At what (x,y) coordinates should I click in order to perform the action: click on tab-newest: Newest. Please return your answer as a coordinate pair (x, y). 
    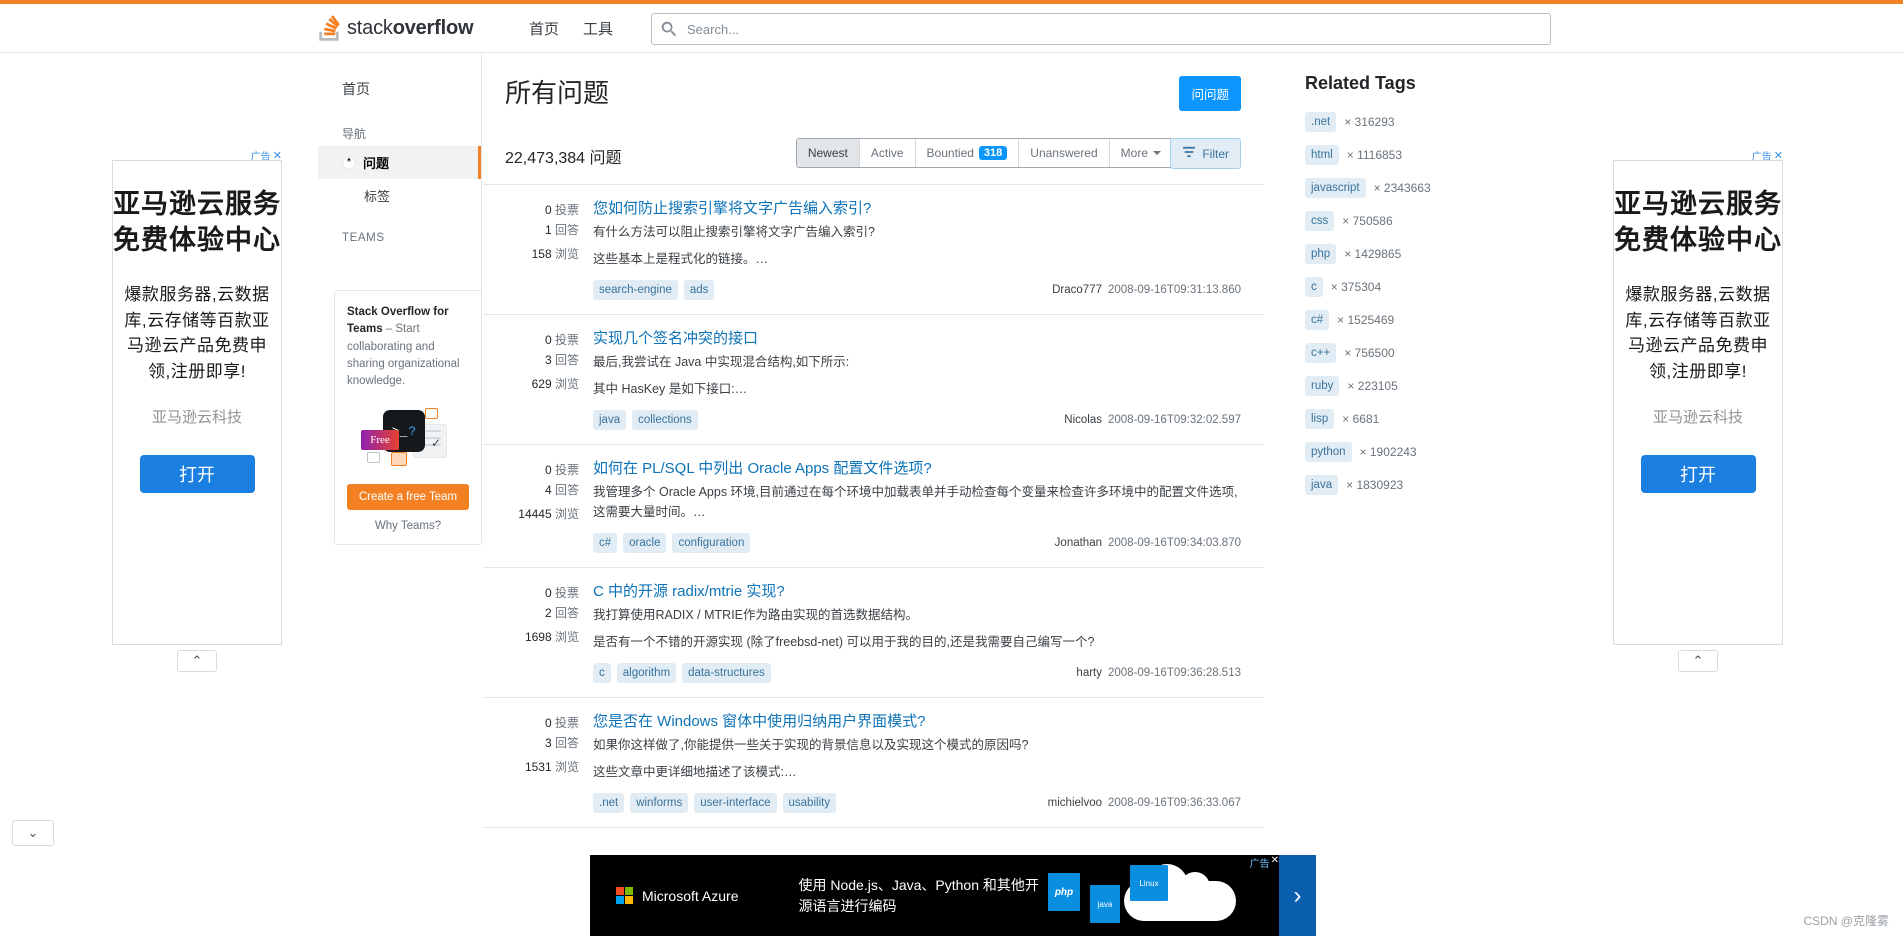
    Looking at the image, I should click on (828, 153).